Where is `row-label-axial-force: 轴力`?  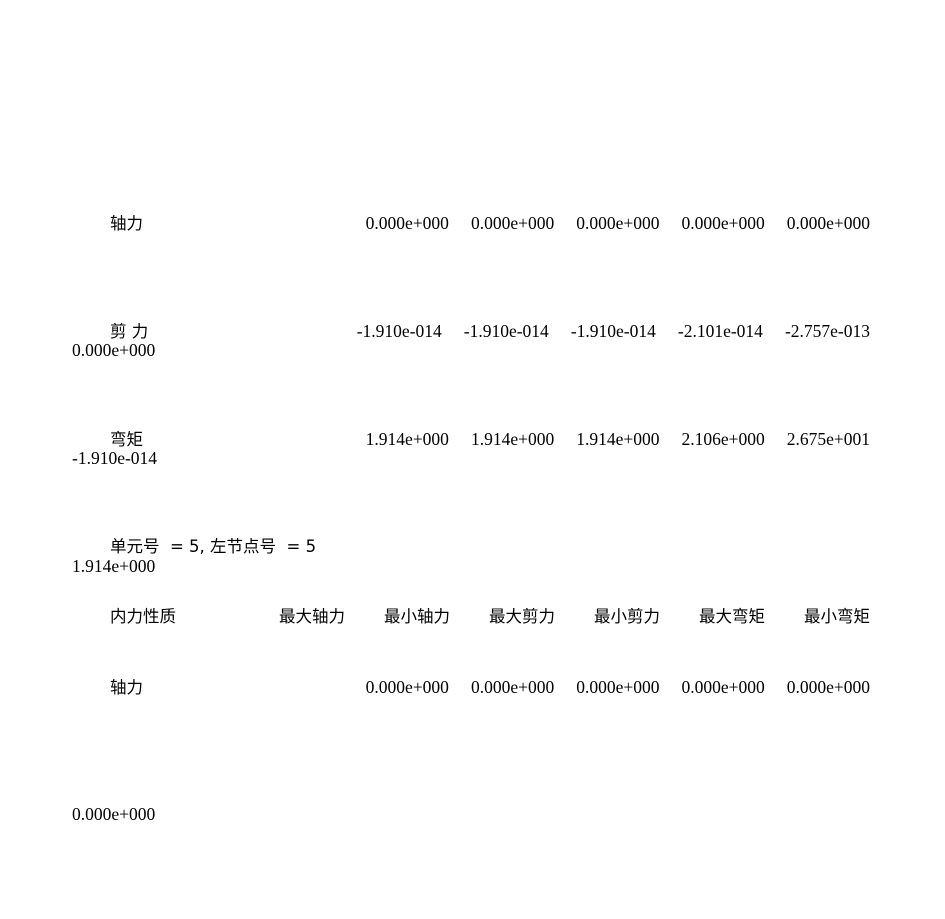
row-label-axial-force: 轴力 is located at coordinates (126, 687).